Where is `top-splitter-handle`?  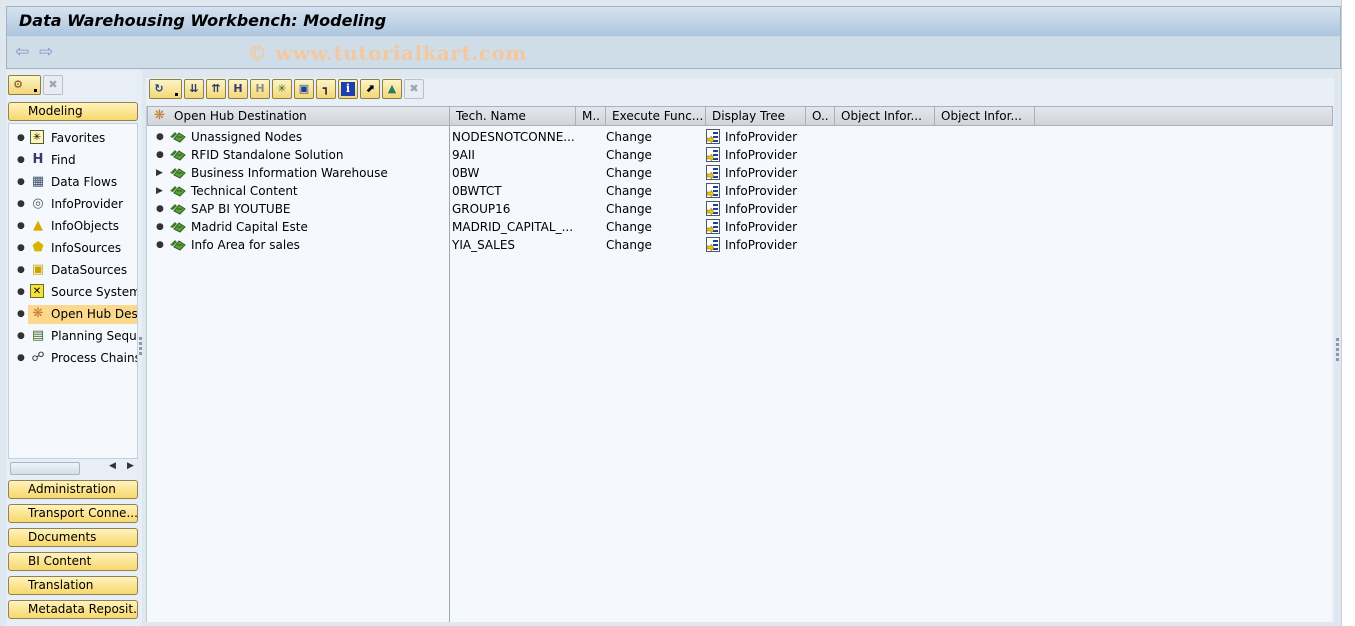
top-splitter-handle is located at coordinates (742, 79).